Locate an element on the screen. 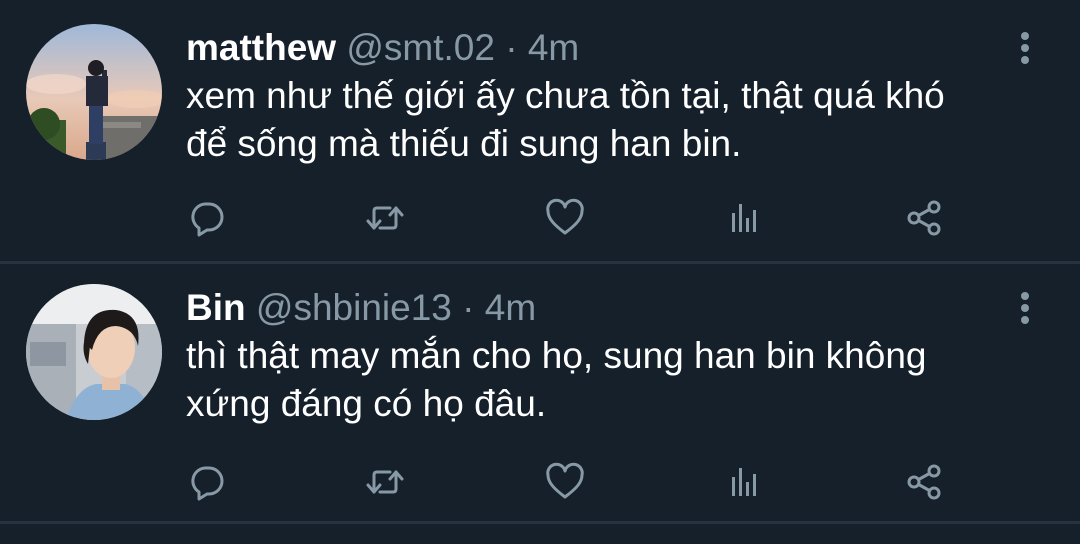 This screenshot has width=1080, height=544. tweet-text-line: xứng đáng có họ đâu. is located at coordinates (366, 403).